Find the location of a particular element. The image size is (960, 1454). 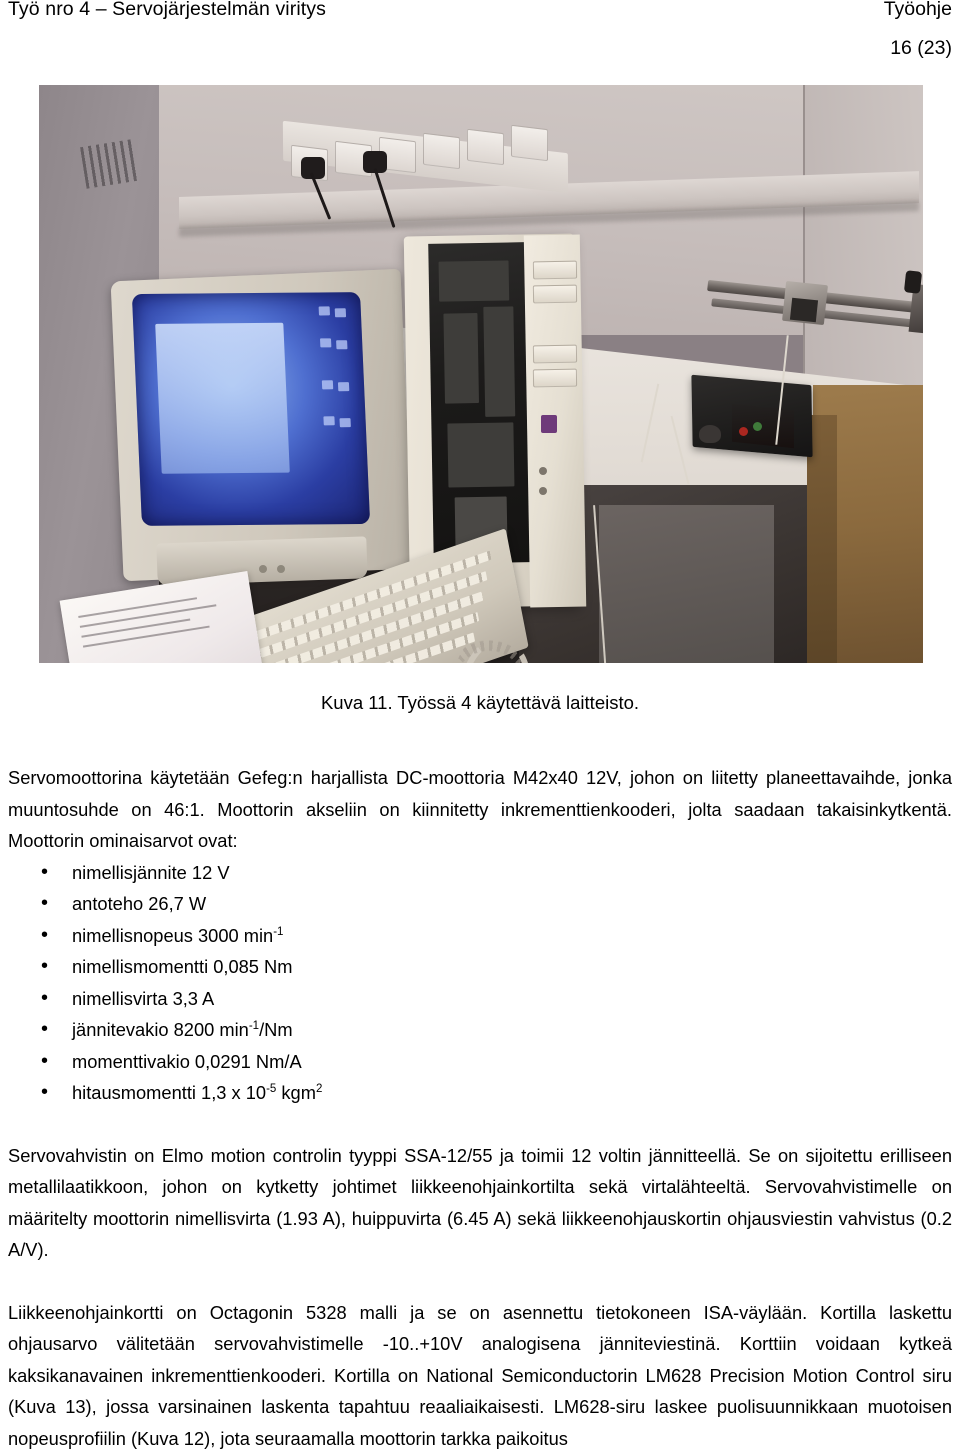

spec-text: hitausmomentti 1,3 x 10 is located at coordinates (169, 1092).